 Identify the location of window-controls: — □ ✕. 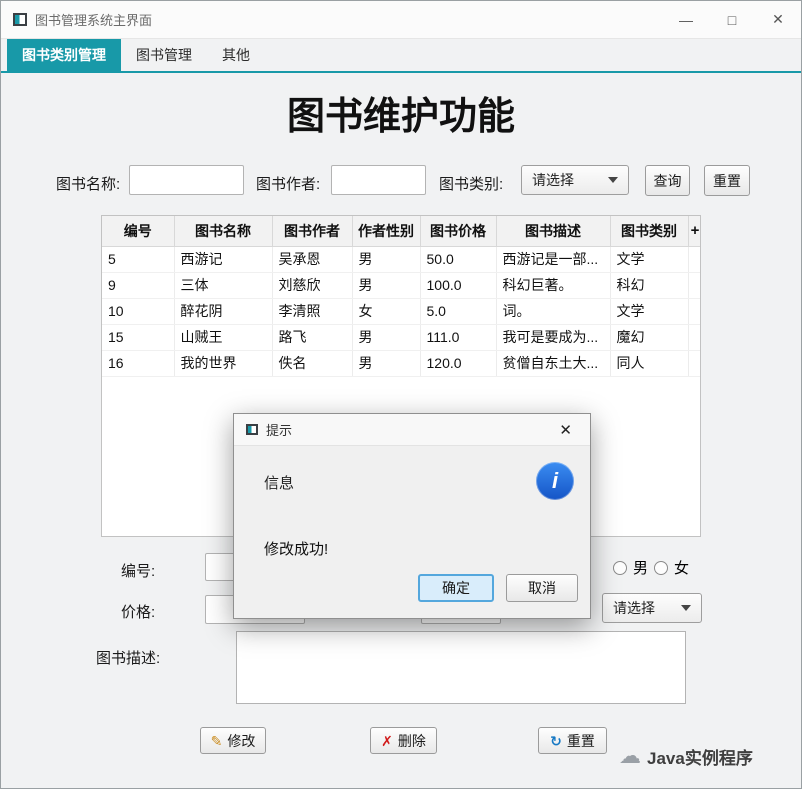
(732, 19).